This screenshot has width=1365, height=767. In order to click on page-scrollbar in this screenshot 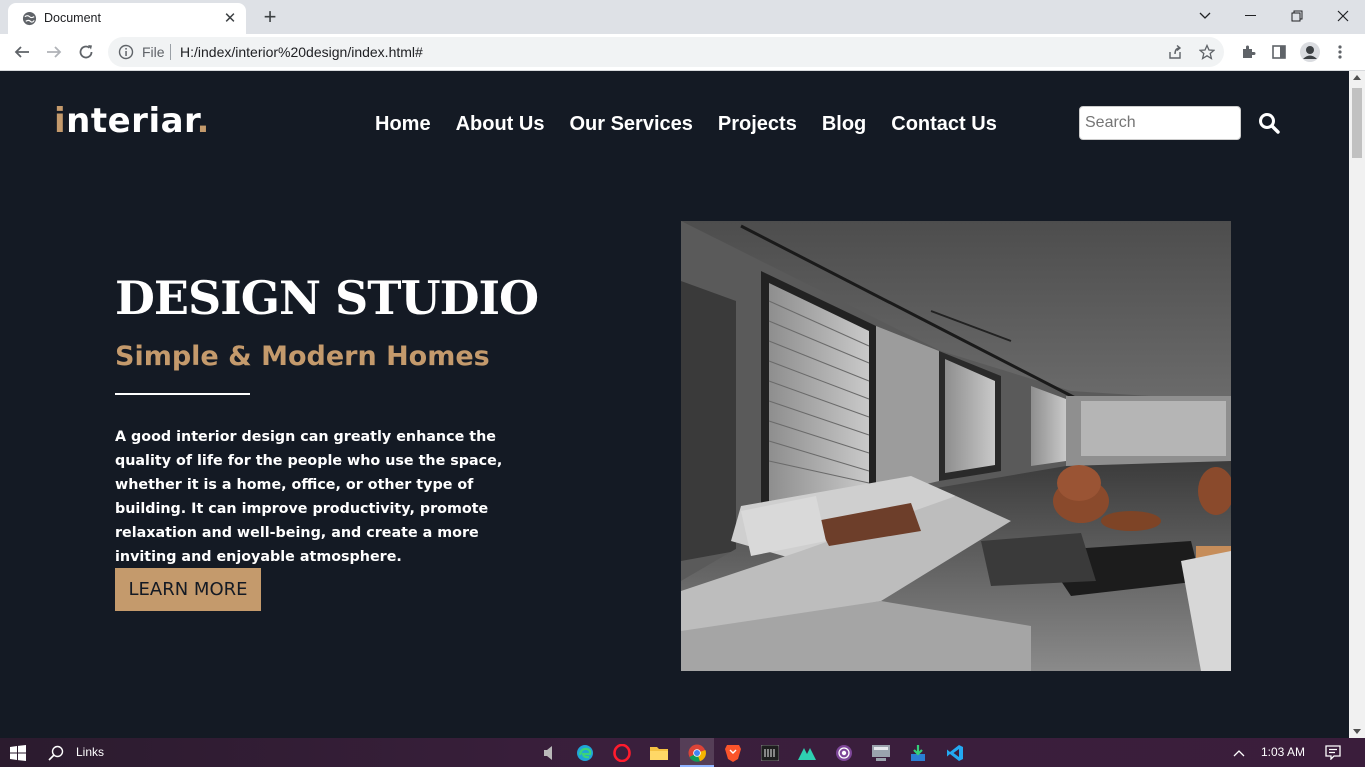, I will do `click(1357, 404)`.